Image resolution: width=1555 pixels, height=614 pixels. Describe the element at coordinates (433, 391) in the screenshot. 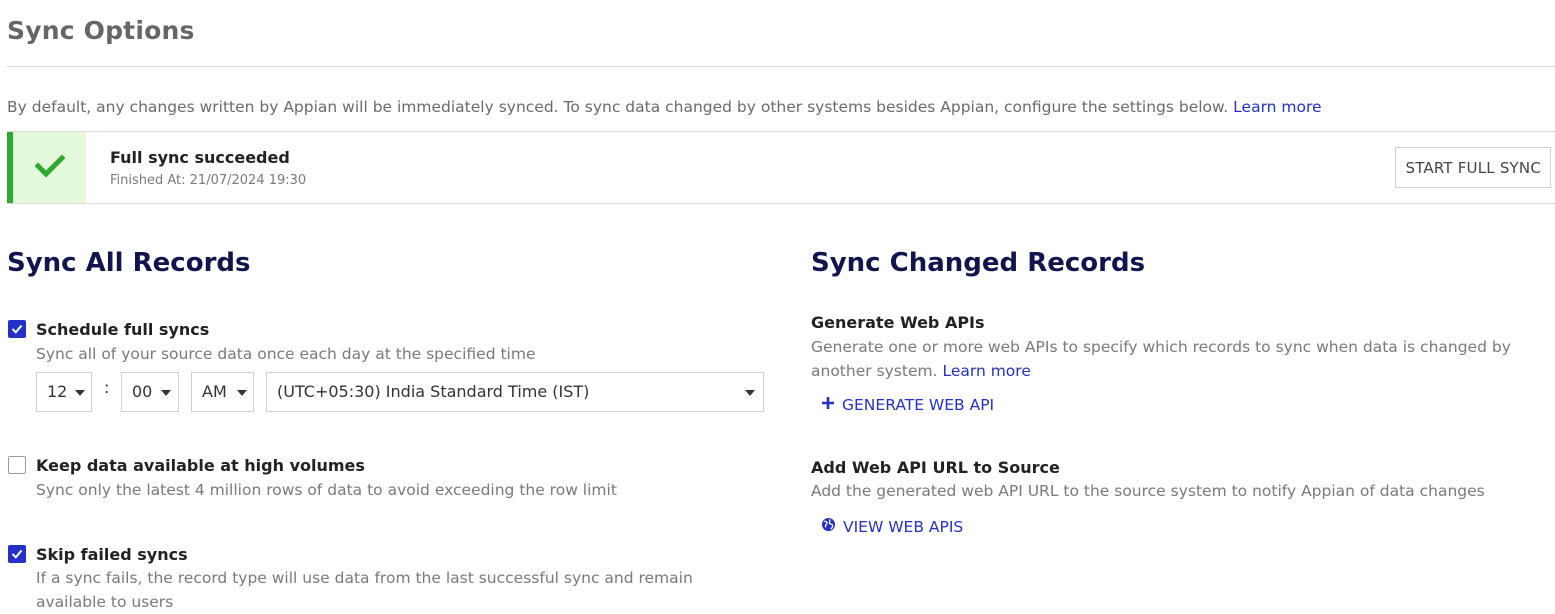

I see `timezone-value: (UTC+05:30) India Standard Time (IST)` at that location.